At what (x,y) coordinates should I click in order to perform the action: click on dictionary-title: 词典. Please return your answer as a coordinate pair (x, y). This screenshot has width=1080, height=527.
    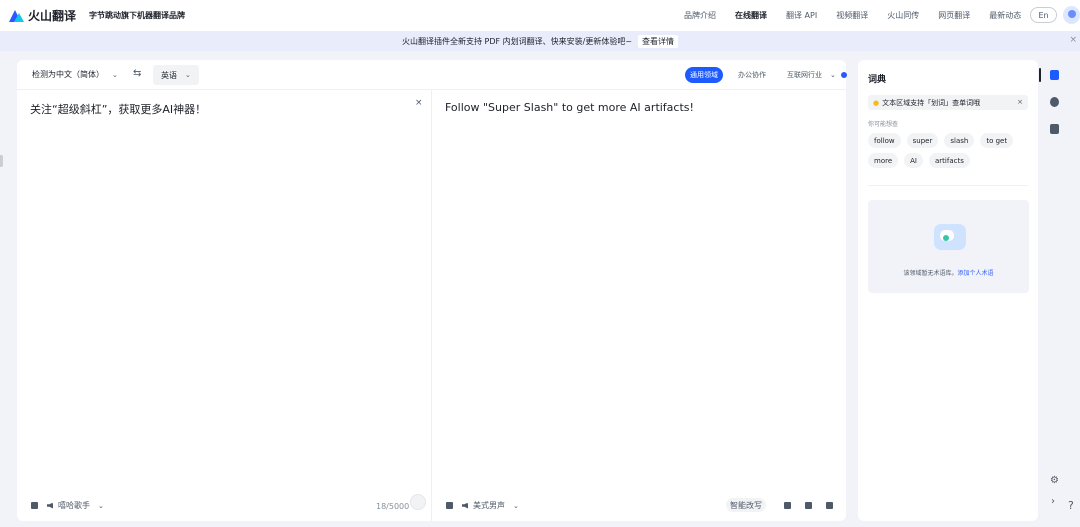
    Looking at the image, I should click on (877, 80).